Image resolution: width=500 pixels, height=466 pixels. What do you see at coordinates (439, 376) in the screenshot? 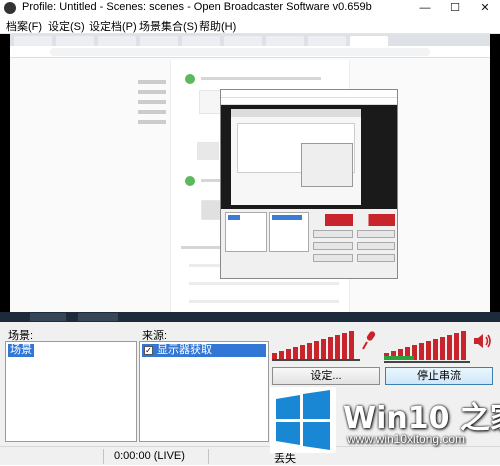
I see `stop-streaming-button: 停止串流` at bounding box center [439, 376].